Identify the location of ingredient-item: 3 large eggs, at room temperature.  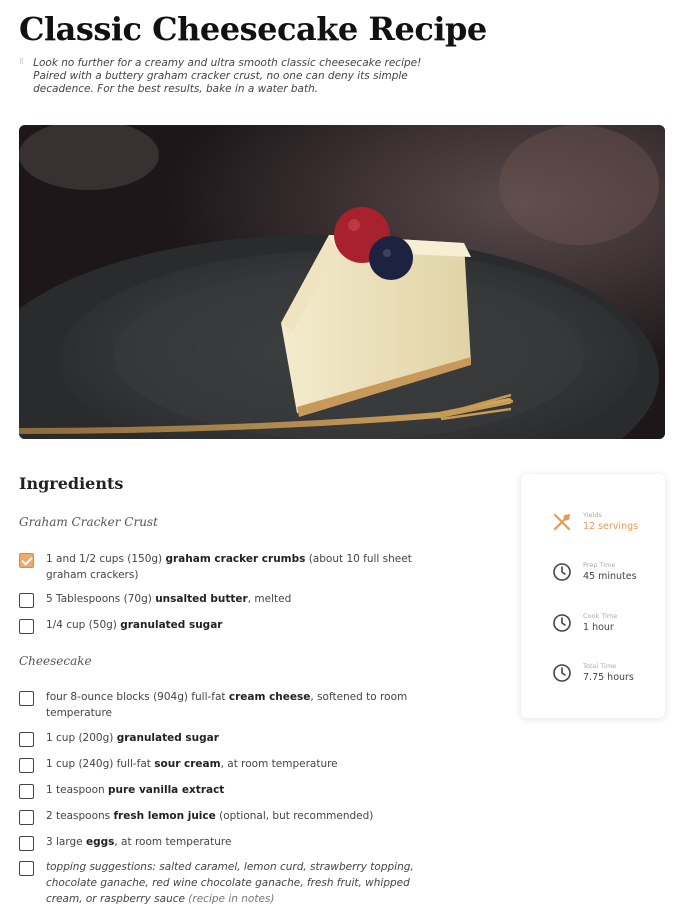
(219, 842).